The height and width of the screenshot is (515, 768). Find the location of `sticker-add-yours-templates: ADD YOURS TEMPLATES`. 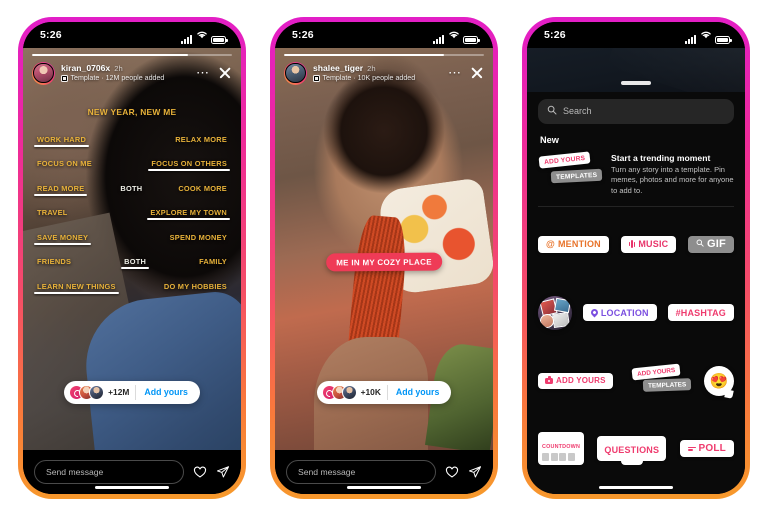

sticker-add-yours-templates: ADD YOURS TEMPLATES is located at coordinates (661, 379).